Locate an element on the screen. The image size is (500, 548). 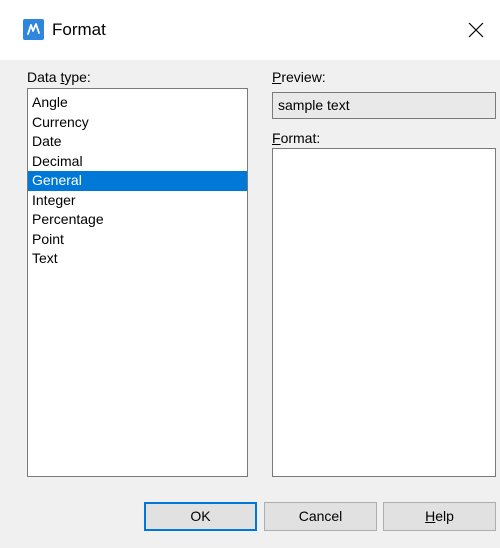
ok-button: OK is located at coordinates (200, 516).